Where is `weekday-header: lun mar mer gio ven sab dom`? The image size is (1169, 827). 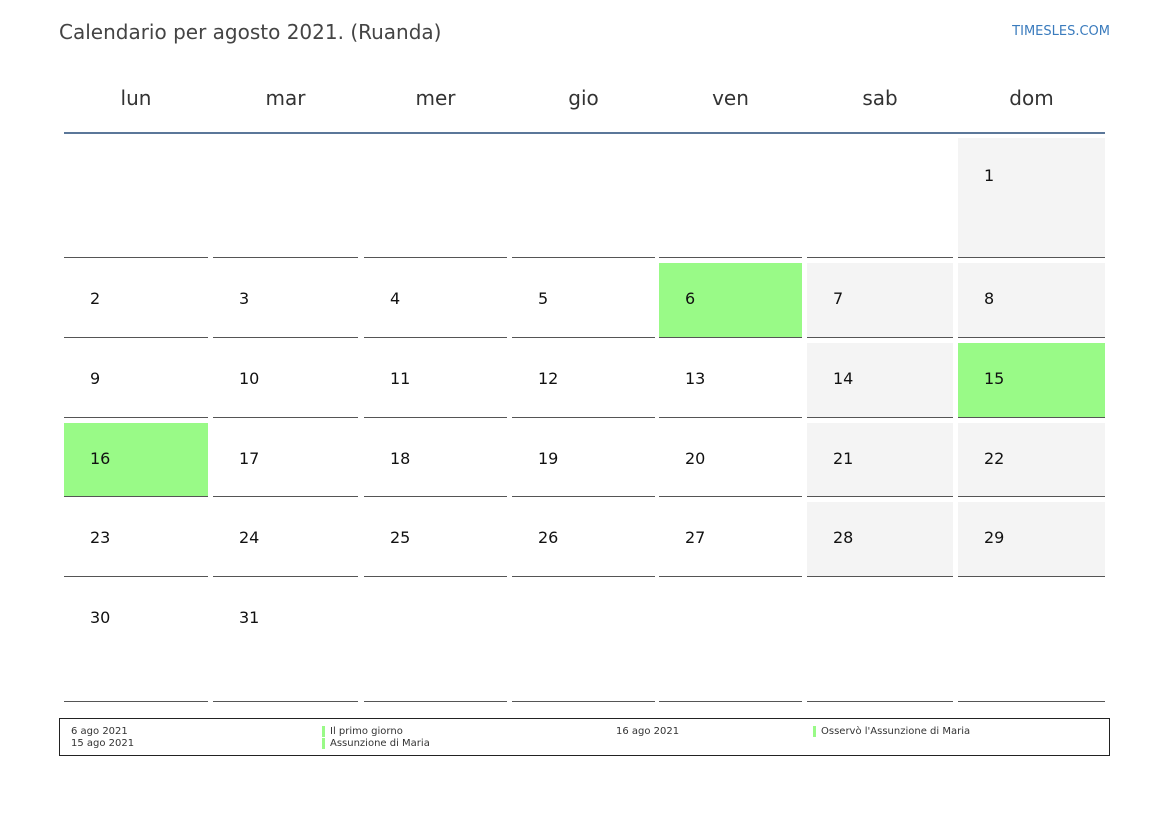
weekday-header: lun mar mer gio ven sab dom is located at coordinates (584, 107).